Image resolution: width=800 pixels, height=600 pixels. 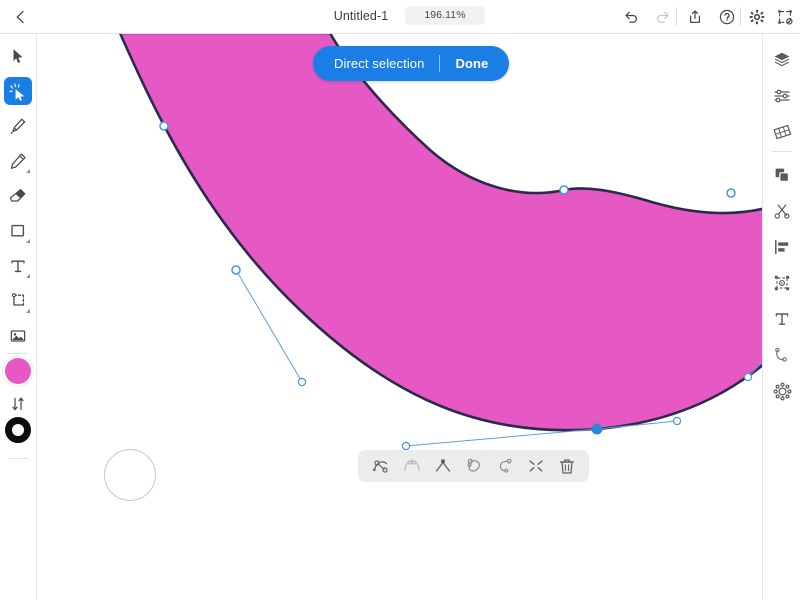 I want to click on touch-point-ring, so click(x=130, y=475).